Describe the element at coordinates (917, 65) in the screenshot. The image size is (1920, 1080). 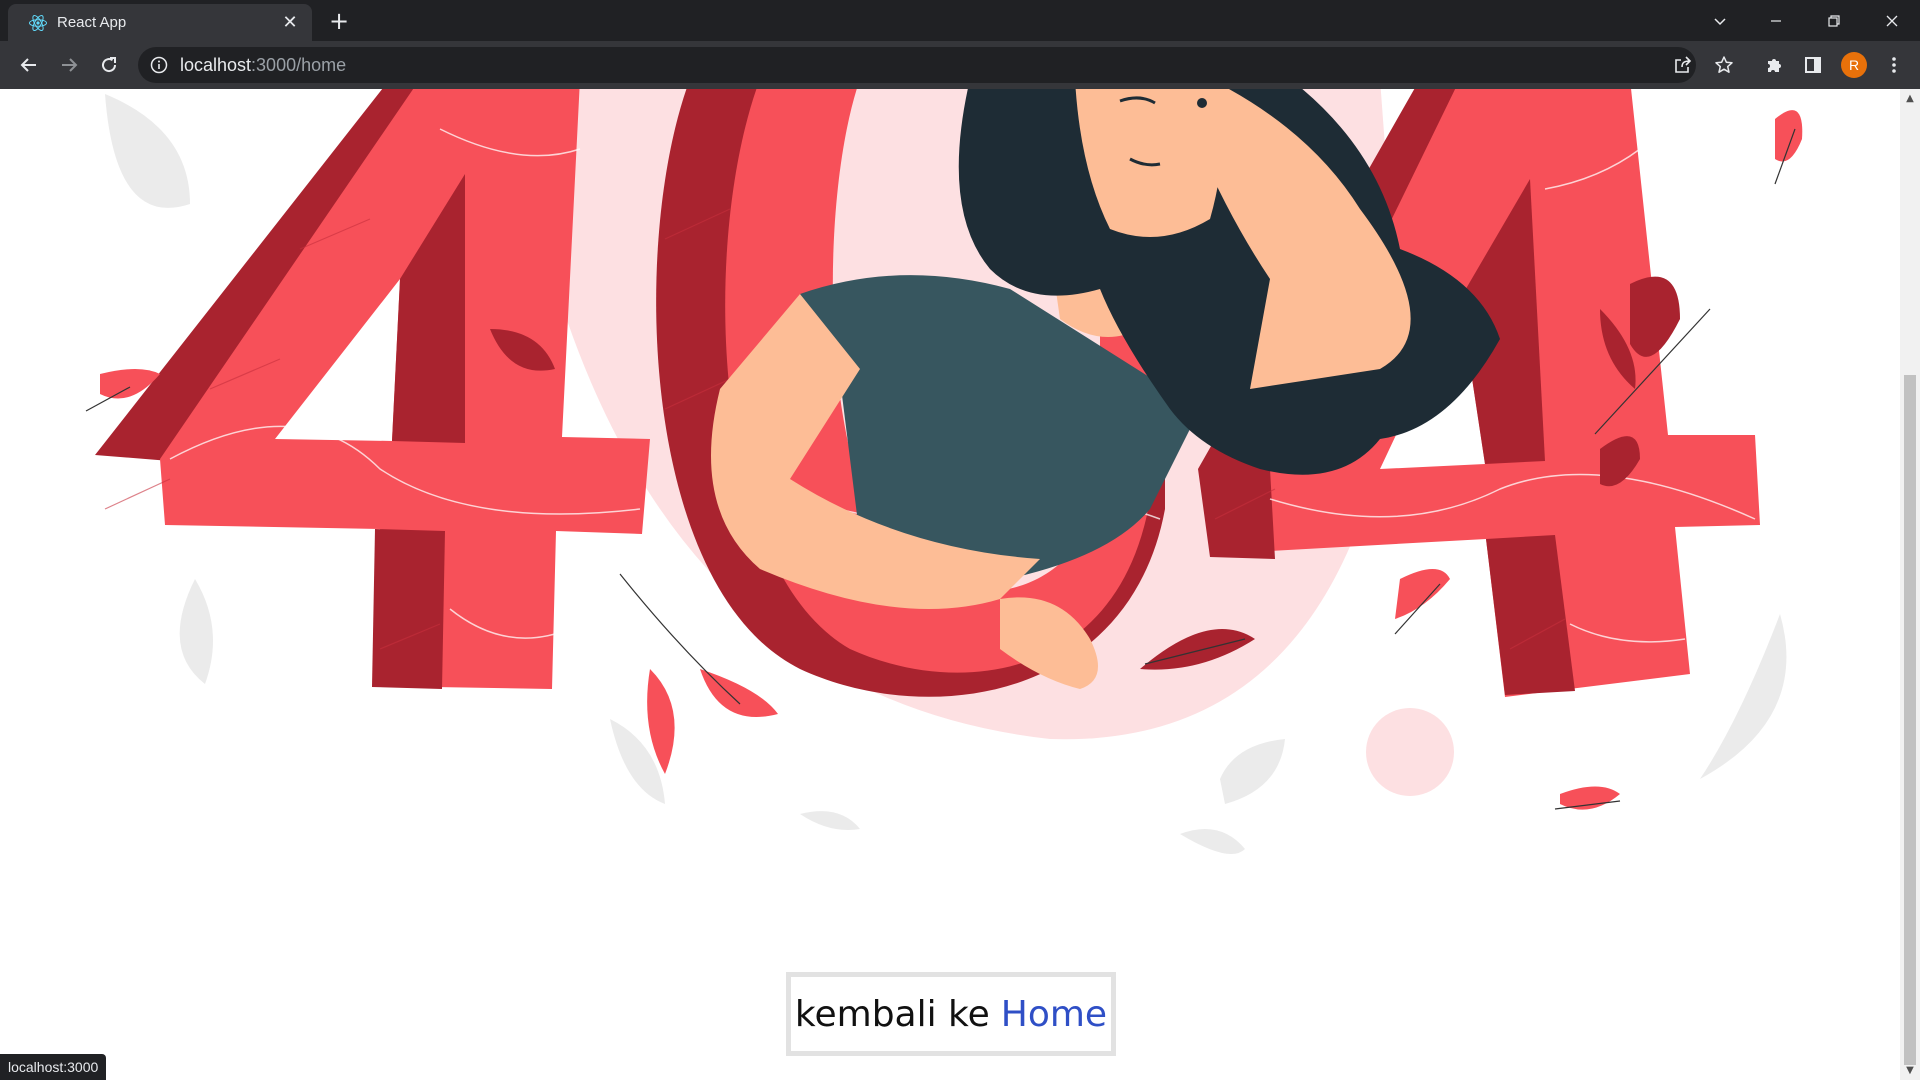
I see `address-bar: localhost:3000/home` at that location.